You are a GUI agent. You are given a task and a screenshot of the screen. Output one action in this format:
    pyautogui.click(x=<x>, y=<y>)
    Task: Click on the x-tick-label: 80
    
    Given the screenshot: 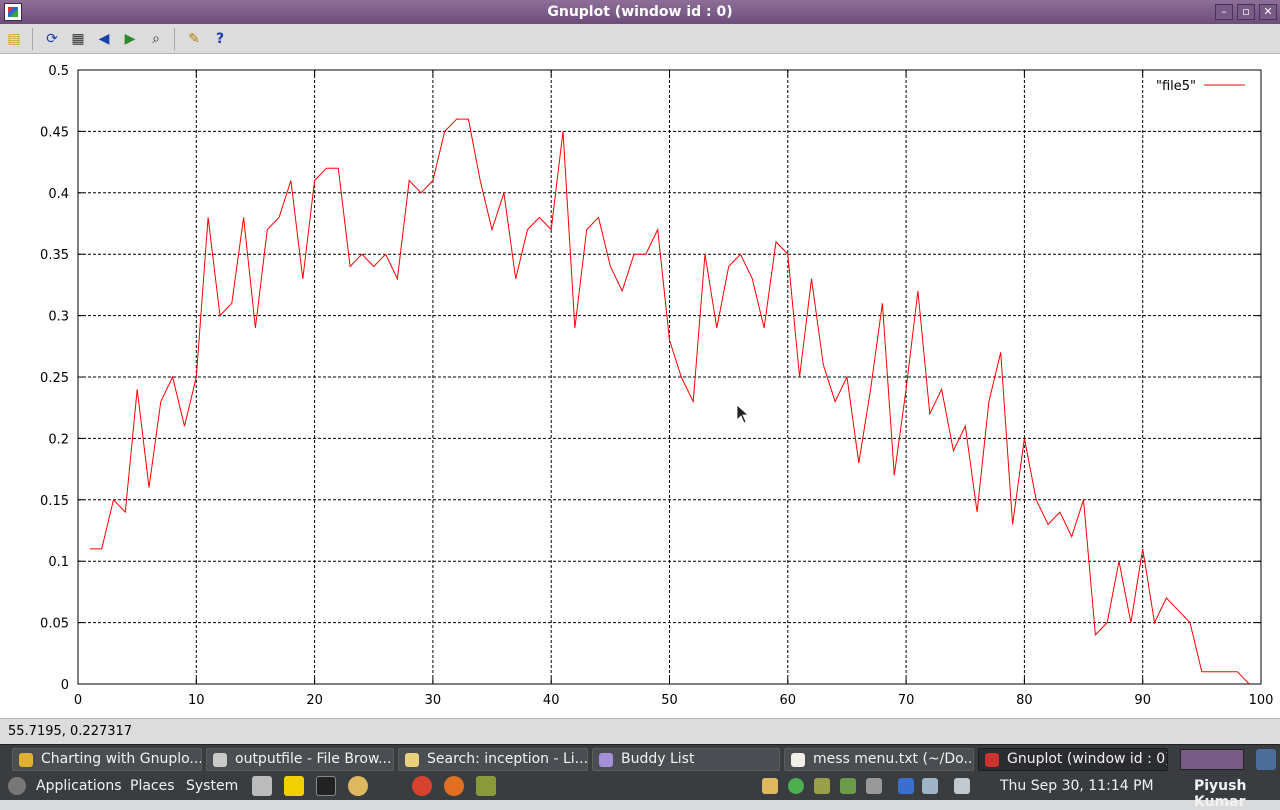 What is the action you would take?
    pyautogui.click(x=1024, y=700)
    